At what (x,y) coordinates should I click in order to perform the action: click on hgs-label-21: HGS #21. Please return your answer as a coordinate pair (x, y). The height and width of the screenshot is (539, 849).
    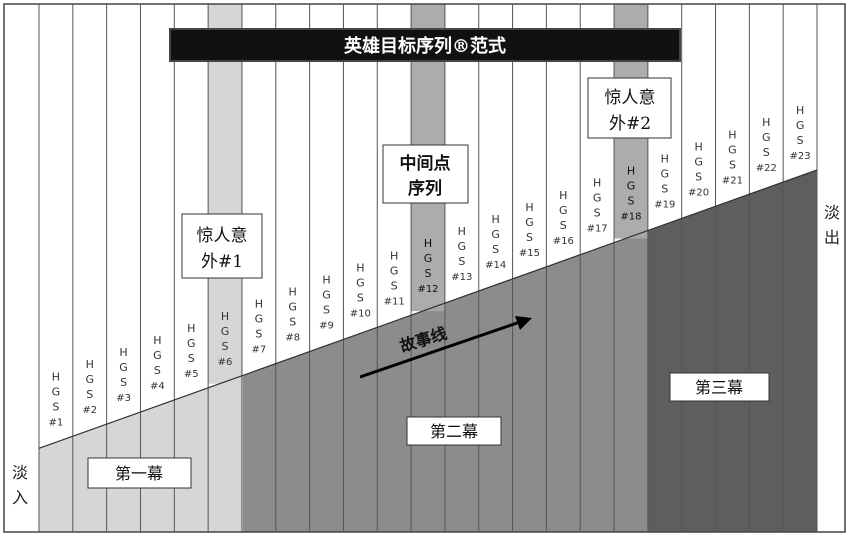
    Looking at the image, I should click on (732, 157).